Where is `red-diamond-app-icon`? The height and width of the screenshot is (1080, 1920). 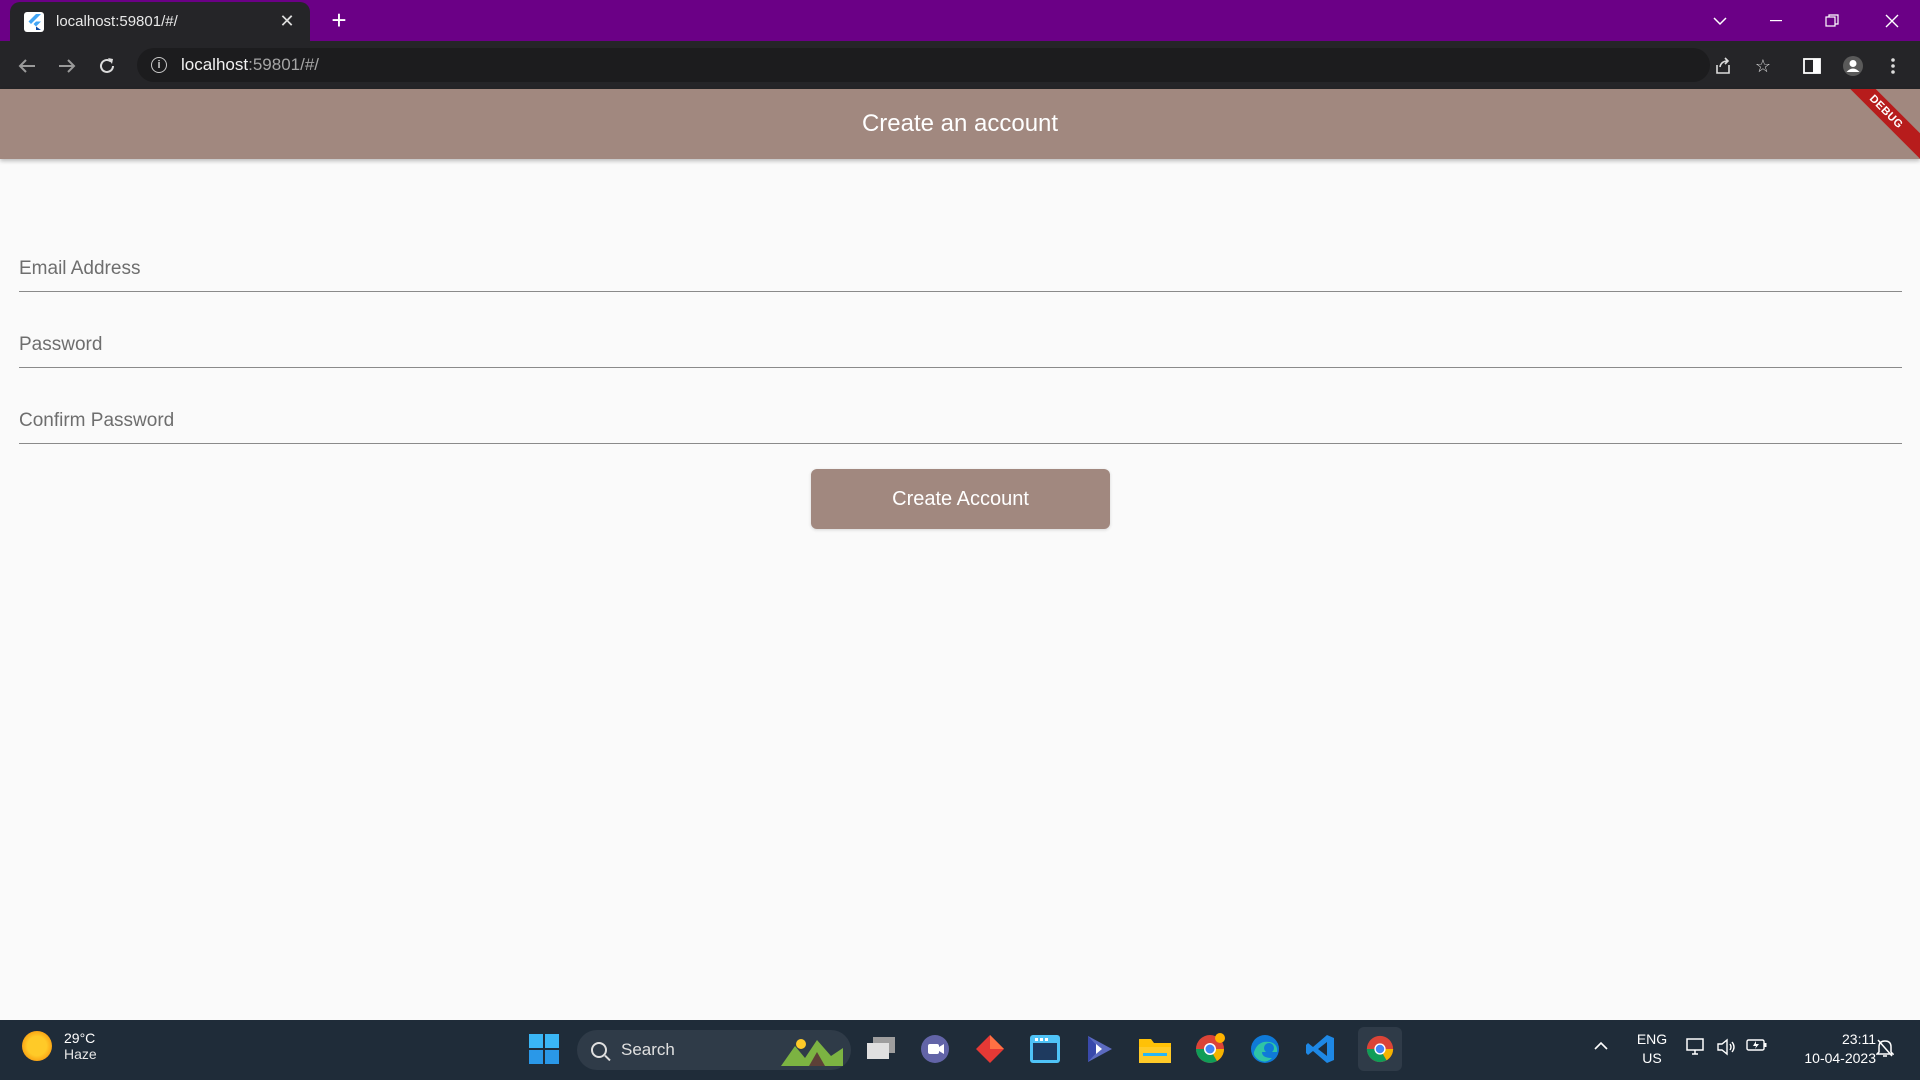
red-diamond-app-icon is located at coordinates (990, 1049).